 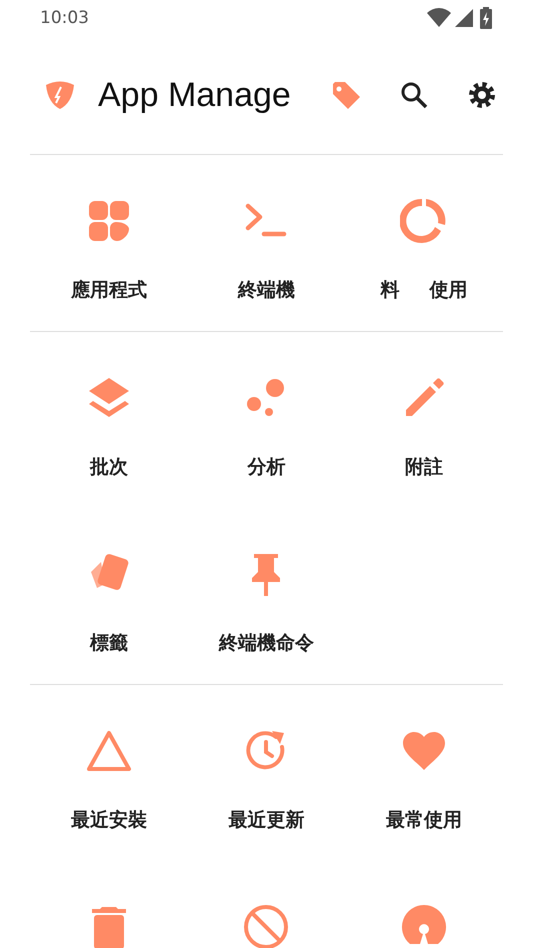 I want to click on tile-label: 終端機, so click(x=266, y=290).